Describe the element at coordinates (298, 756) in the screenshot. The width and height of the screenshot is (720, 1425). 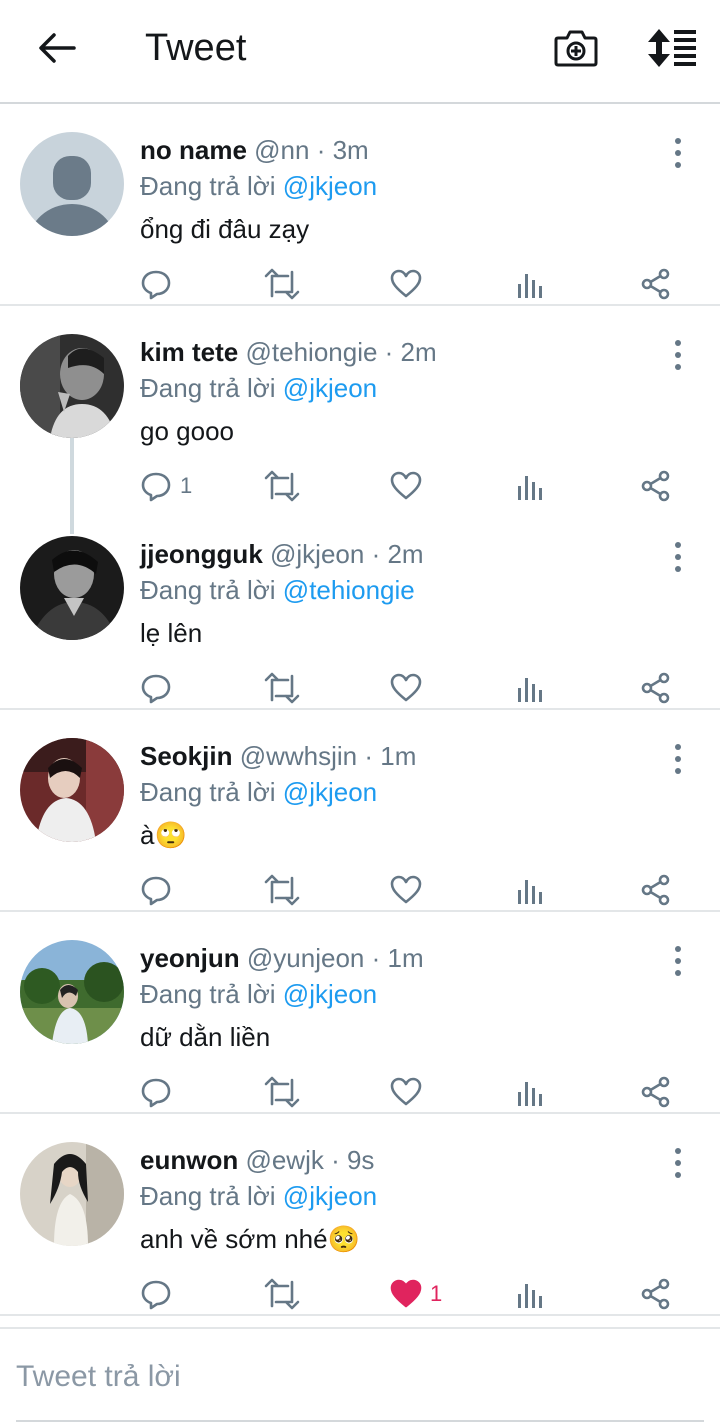
I see `handle: @wwhsjin` at that location.